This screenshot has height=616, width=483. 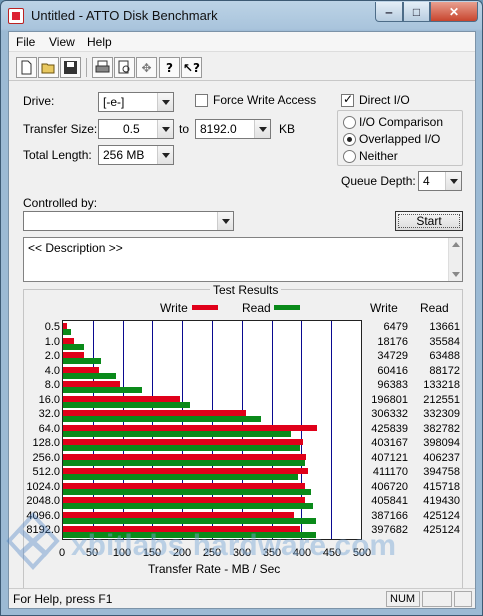 What do you see at coordinates (441, 385) in the screenshot?
I see `read-value: 133218` at bounding box center [441, 385].